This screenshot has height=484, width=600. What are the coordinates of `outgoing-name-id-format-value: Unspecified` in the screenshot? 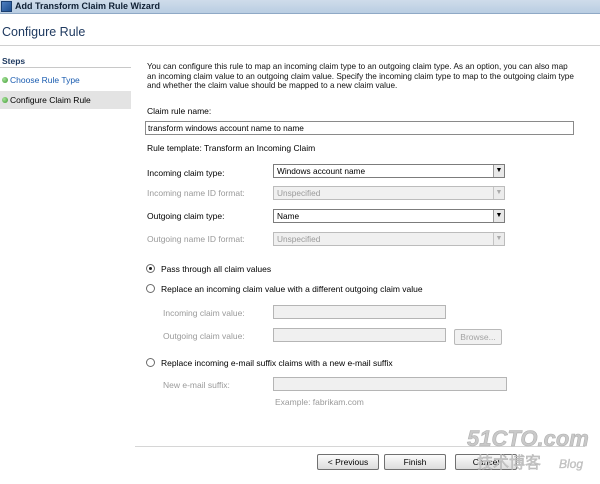 It's located at (299, 239).